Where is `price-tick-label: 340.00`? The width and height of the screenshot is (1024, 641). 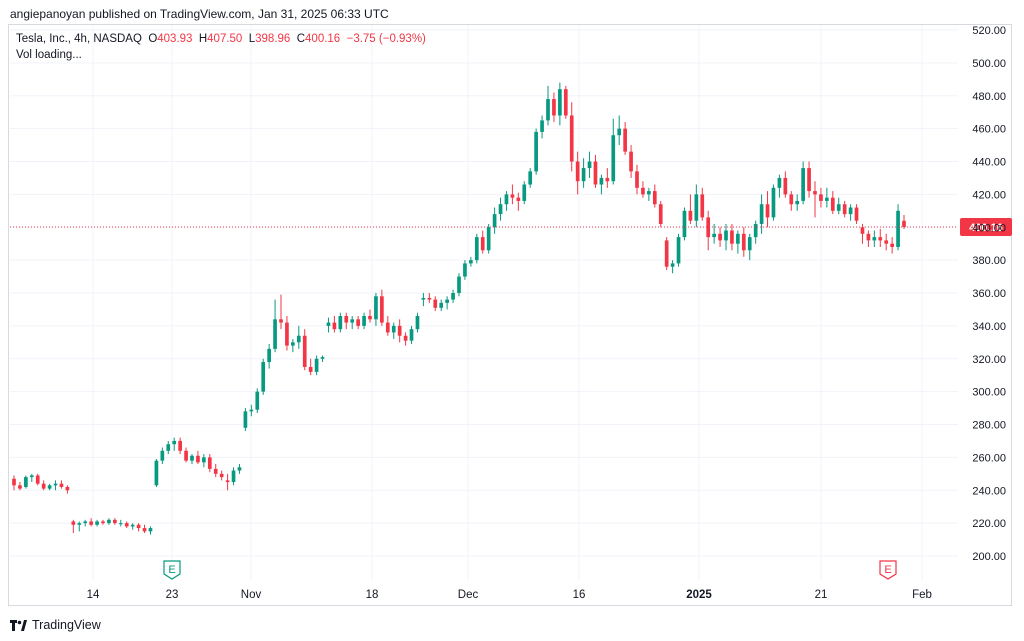
price-tick-label: 340.00 is located at coordinates (989, 327).